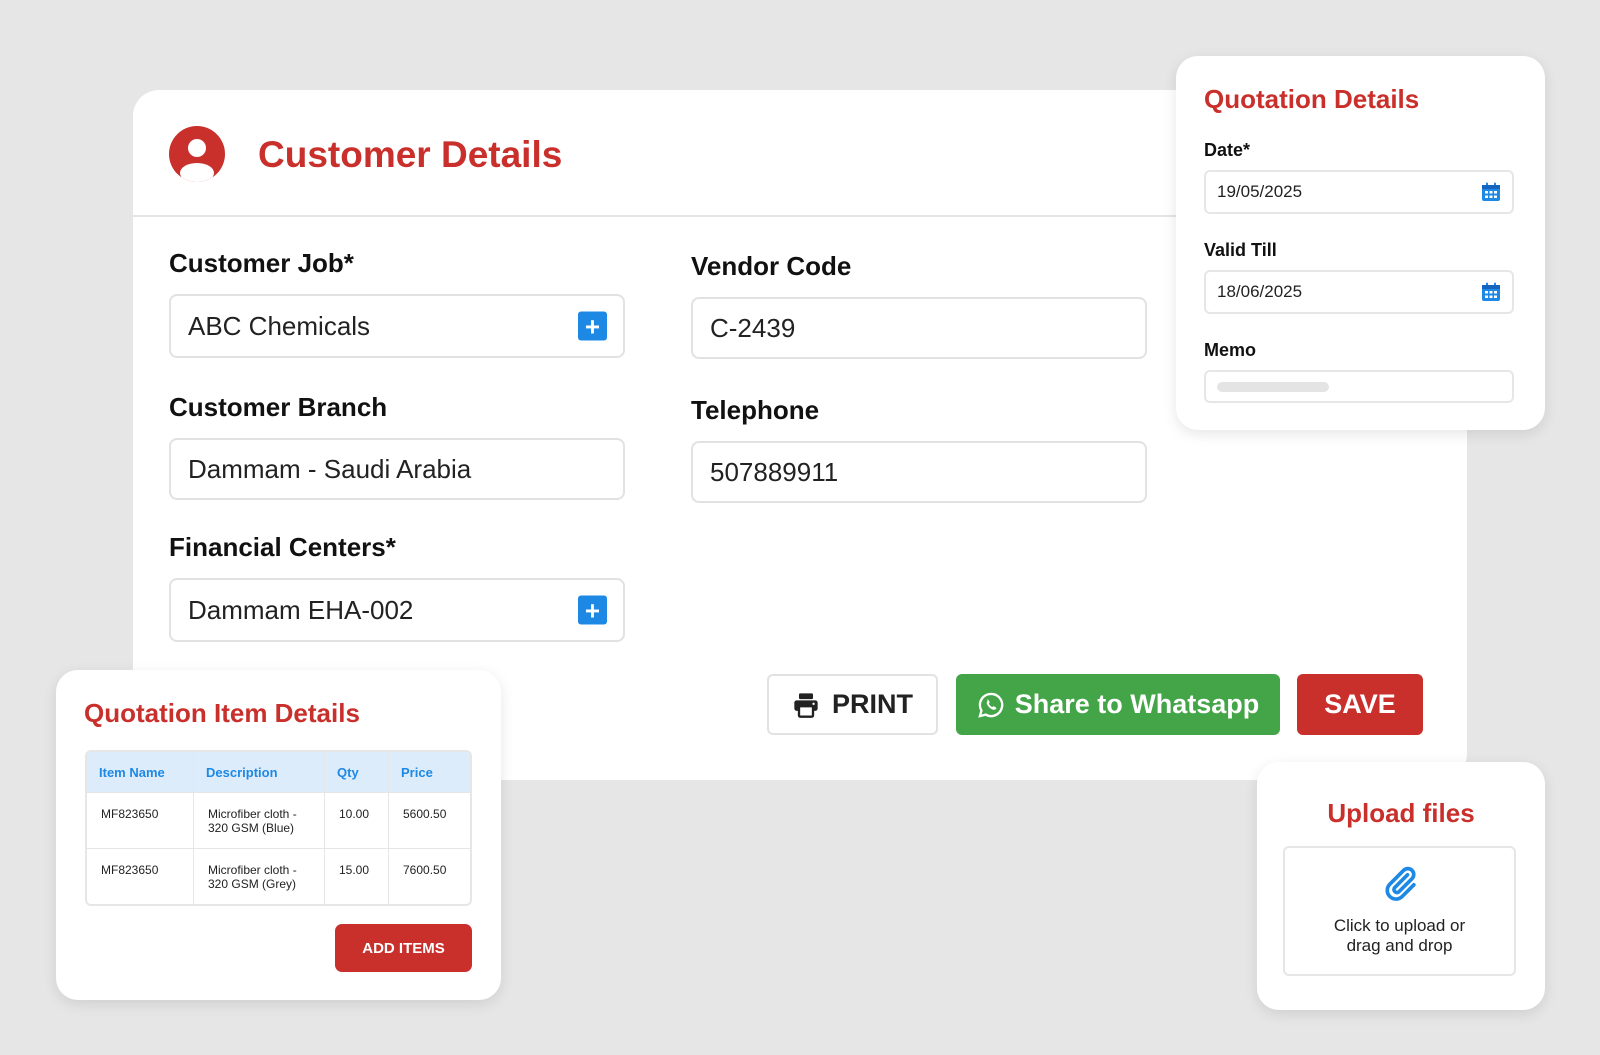 Image resolution: width=1600 pixels, height=1055 pixels. What do you see at coordinates (301, 609) in the screenshot?
I see `financial-centers-value: Dammam EHA-002` at bounding box center [301, 609].